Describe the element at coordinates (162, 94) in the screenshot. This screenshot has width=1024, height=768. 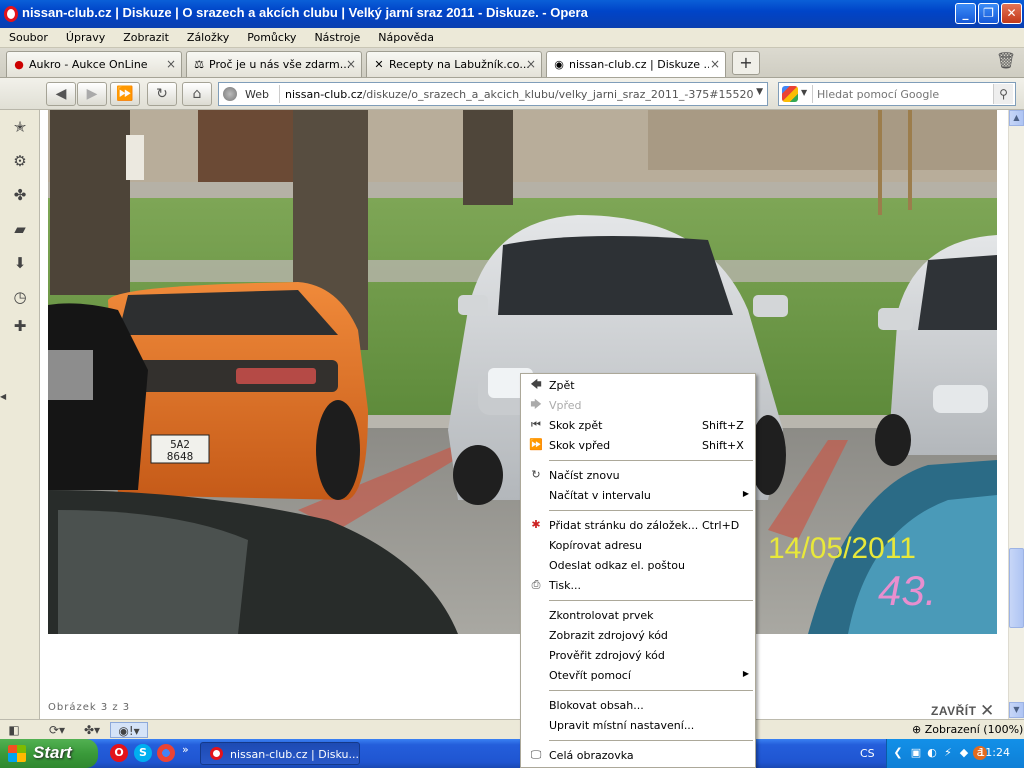
I see `reload-button: ↻` at that location.